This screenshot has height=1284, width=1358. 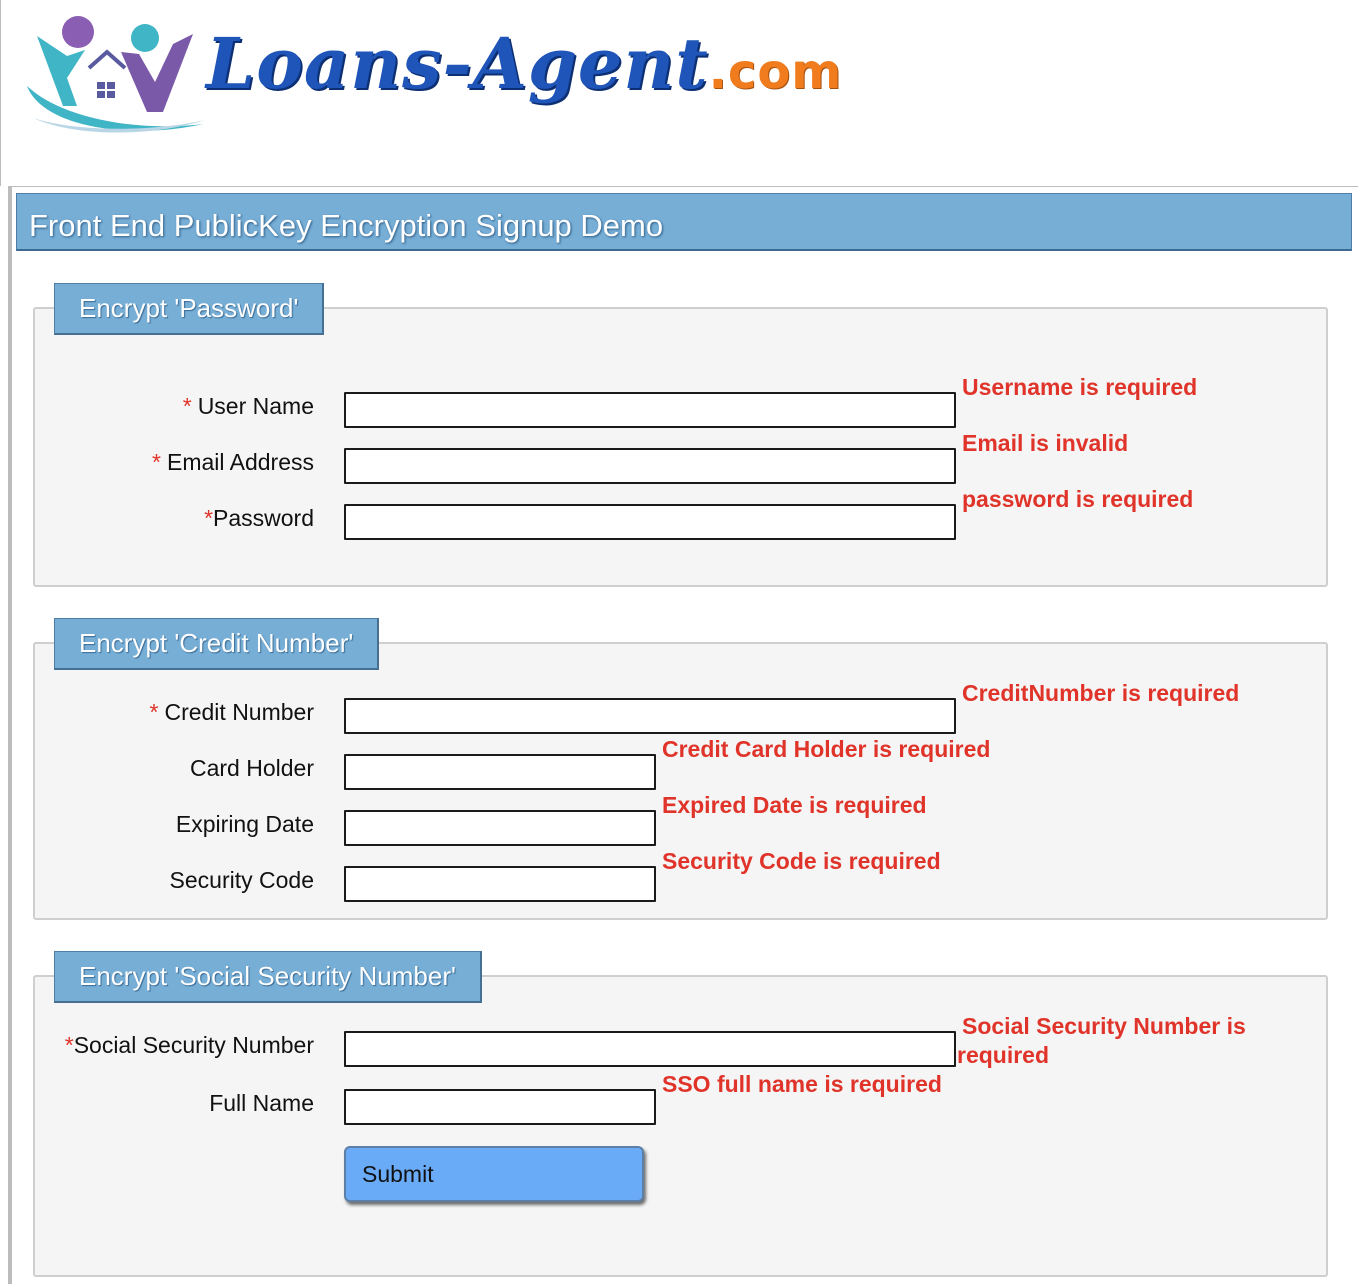 What do you see at coordinates (232, 712) in the screenshot?
I see `credit-number-label: * Credit Number` at bounding box center [232, 712].